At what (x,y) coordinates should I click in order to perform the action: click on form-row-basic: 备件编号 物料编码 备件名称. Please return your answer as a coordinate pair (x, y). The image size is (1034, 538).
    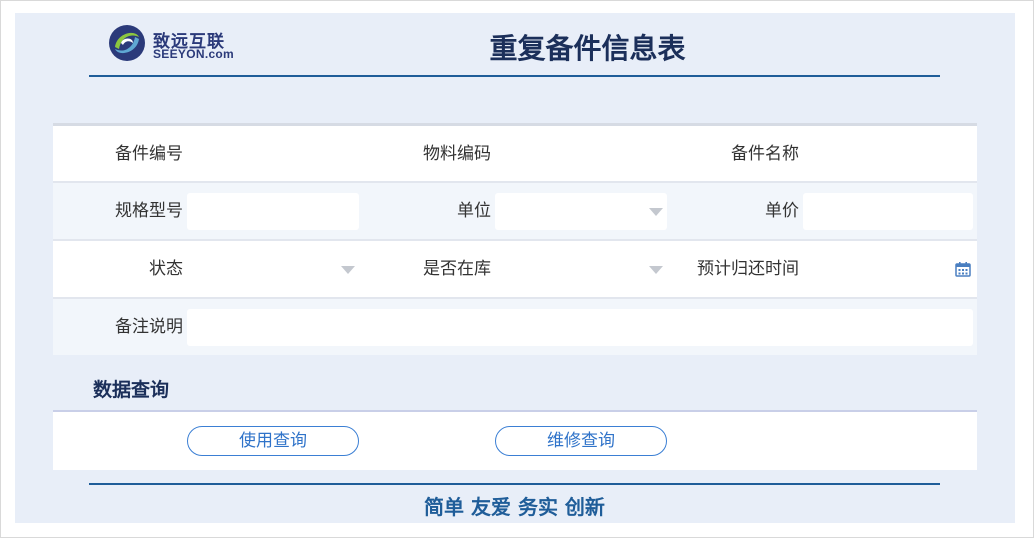
    Looking at the image, I should click on (515, 152).